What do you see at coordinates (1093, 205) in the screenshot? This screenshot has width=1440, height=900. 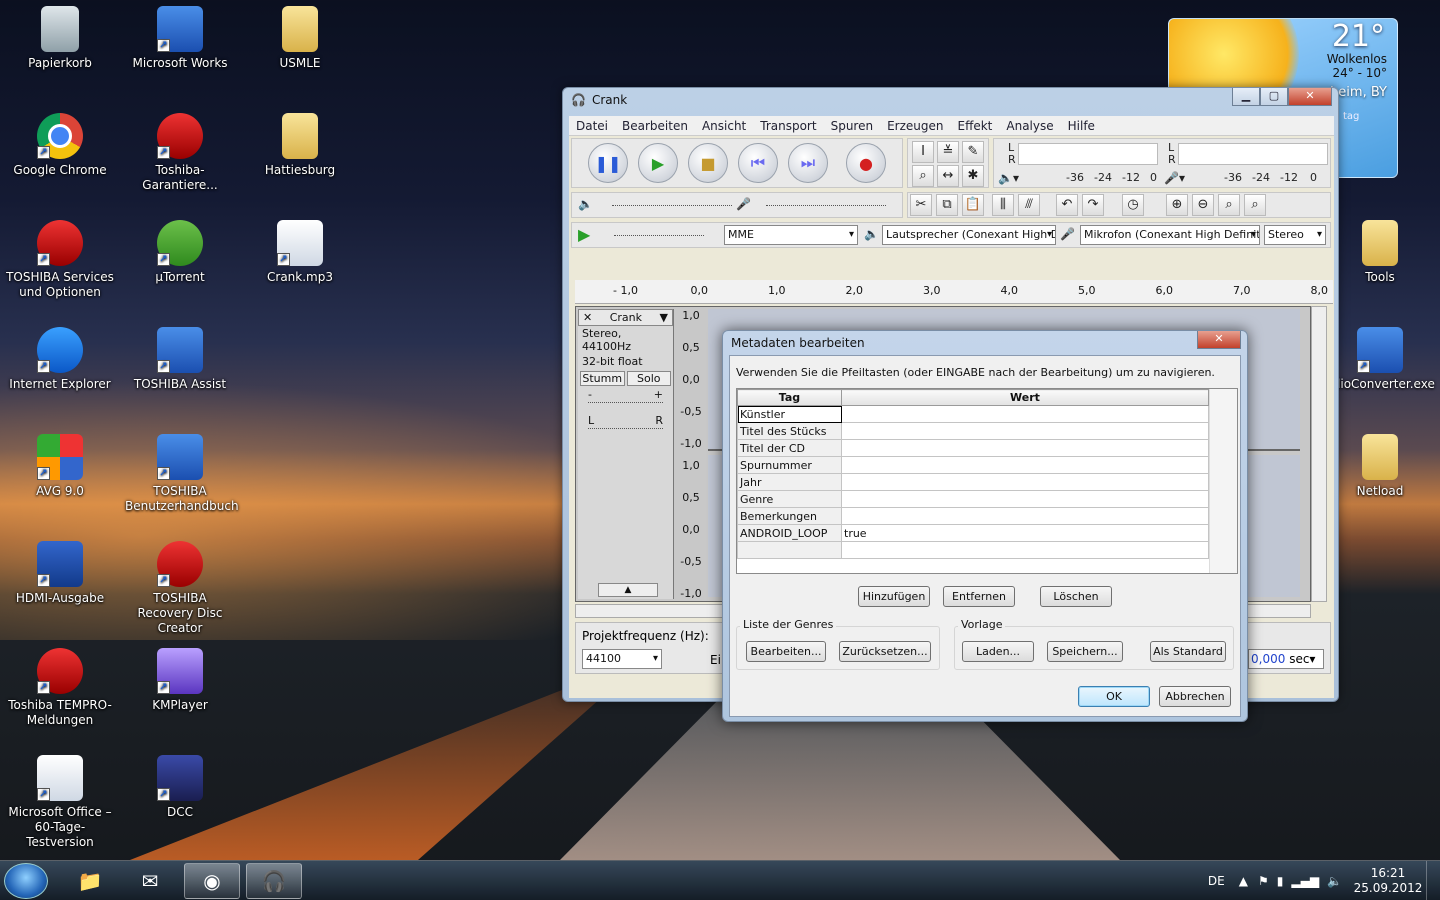 I see `redo-icon: ↷` at bounding box center [1093, 205].